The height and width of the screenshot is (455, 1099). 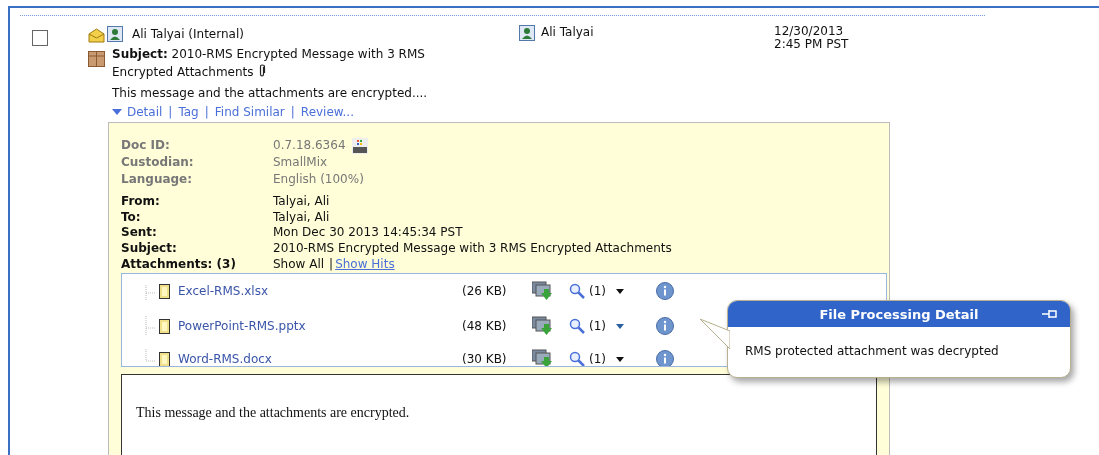 I want to click on message-subject: Subject: 2010-RMS Encrypted Message with 3 RMS Encrypted Attachments, so click(x=269, y=63).